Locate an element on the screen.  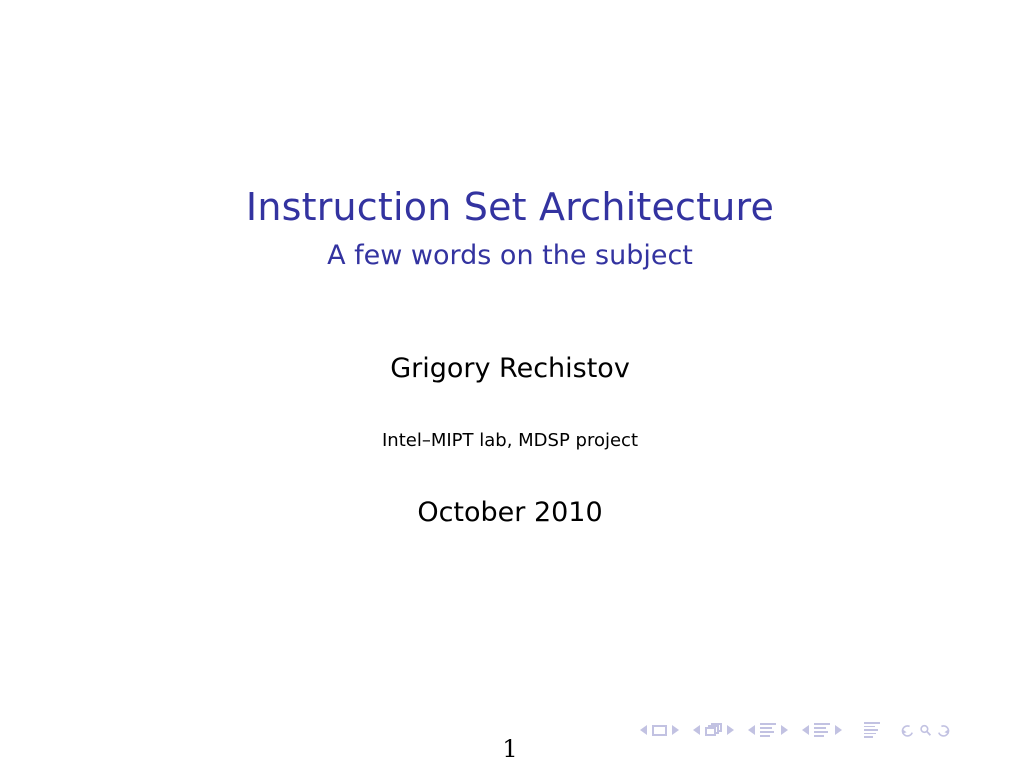
previous-frame-icon is located at coordinates (696, 730).